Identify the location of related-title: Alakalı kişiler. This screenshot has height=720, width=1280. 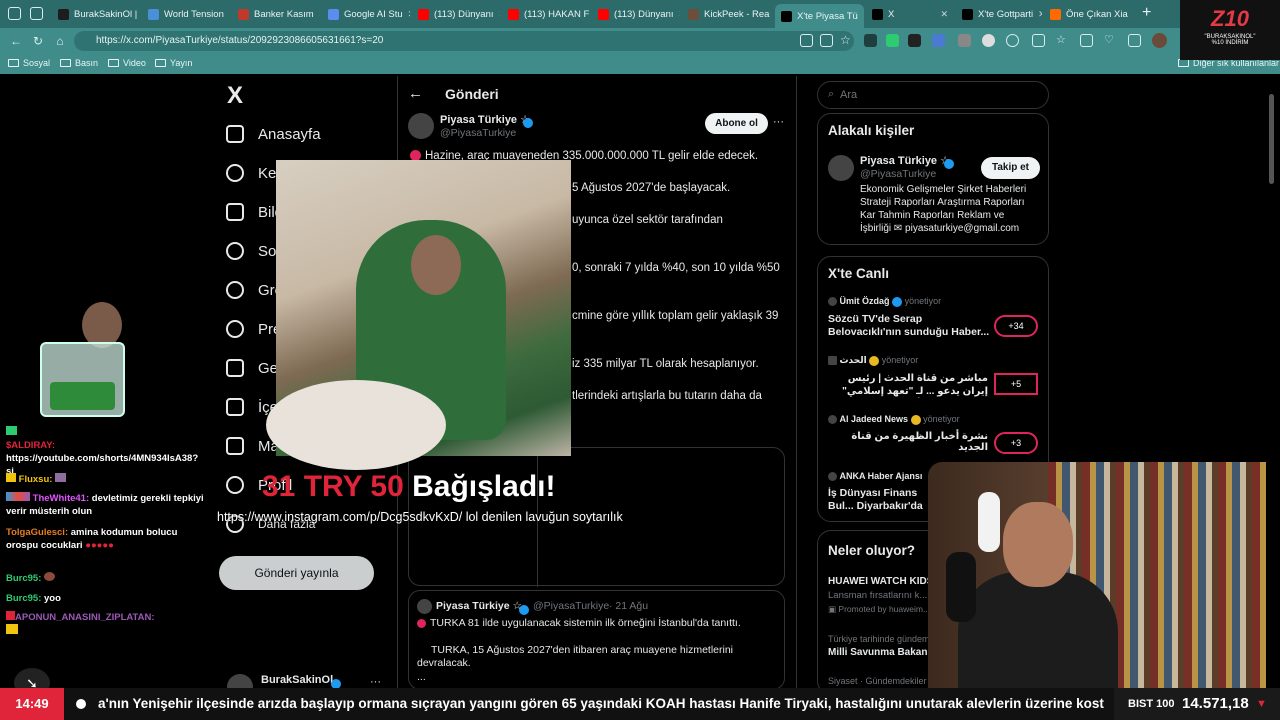
(871, 130).